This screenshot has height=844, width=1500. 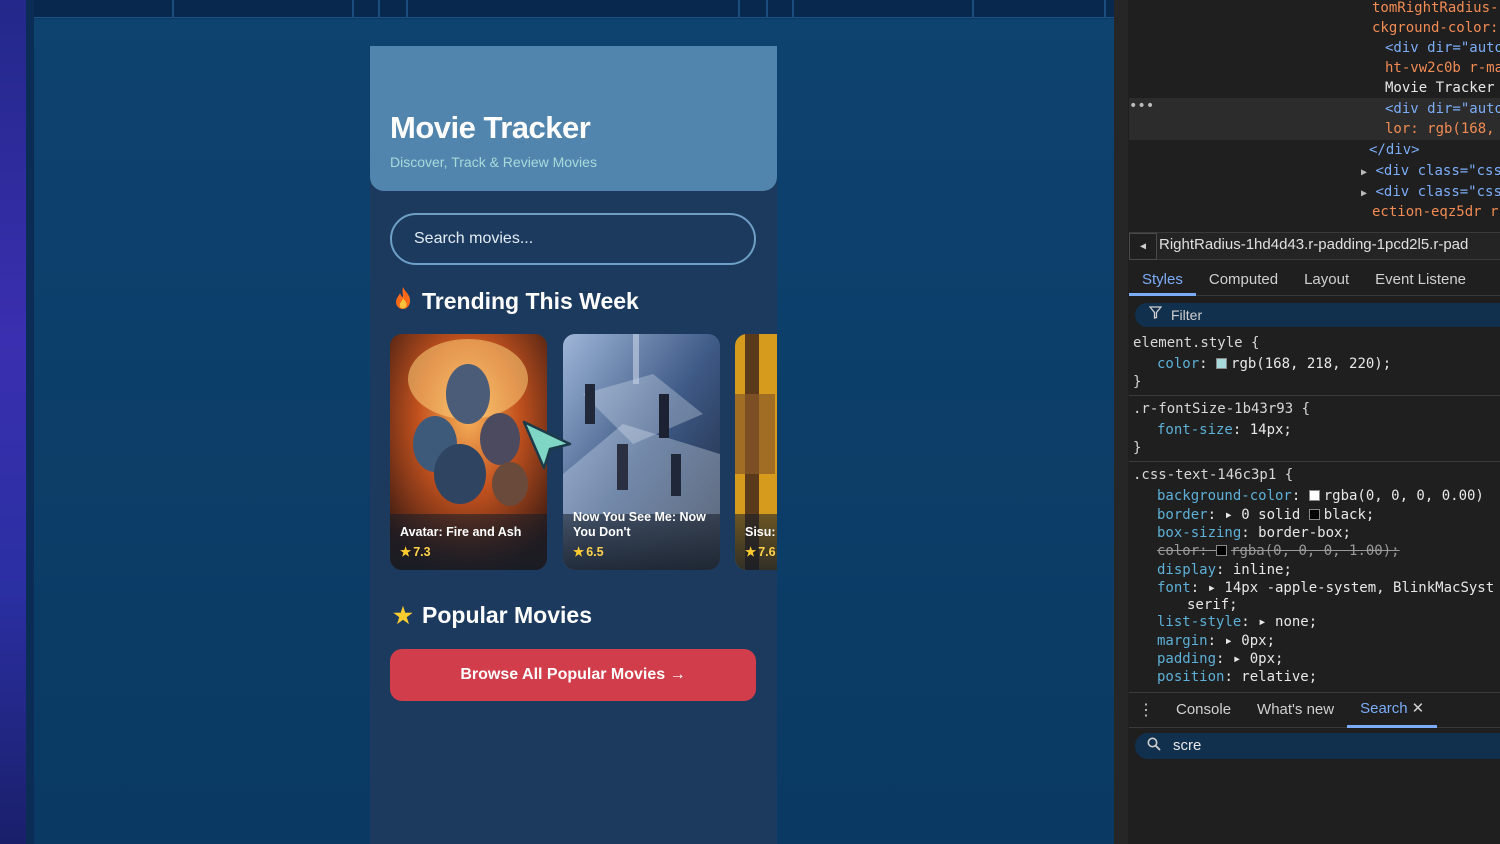 I want to click on chevron-left-icon: ◀, so click(x=1143, y=246).